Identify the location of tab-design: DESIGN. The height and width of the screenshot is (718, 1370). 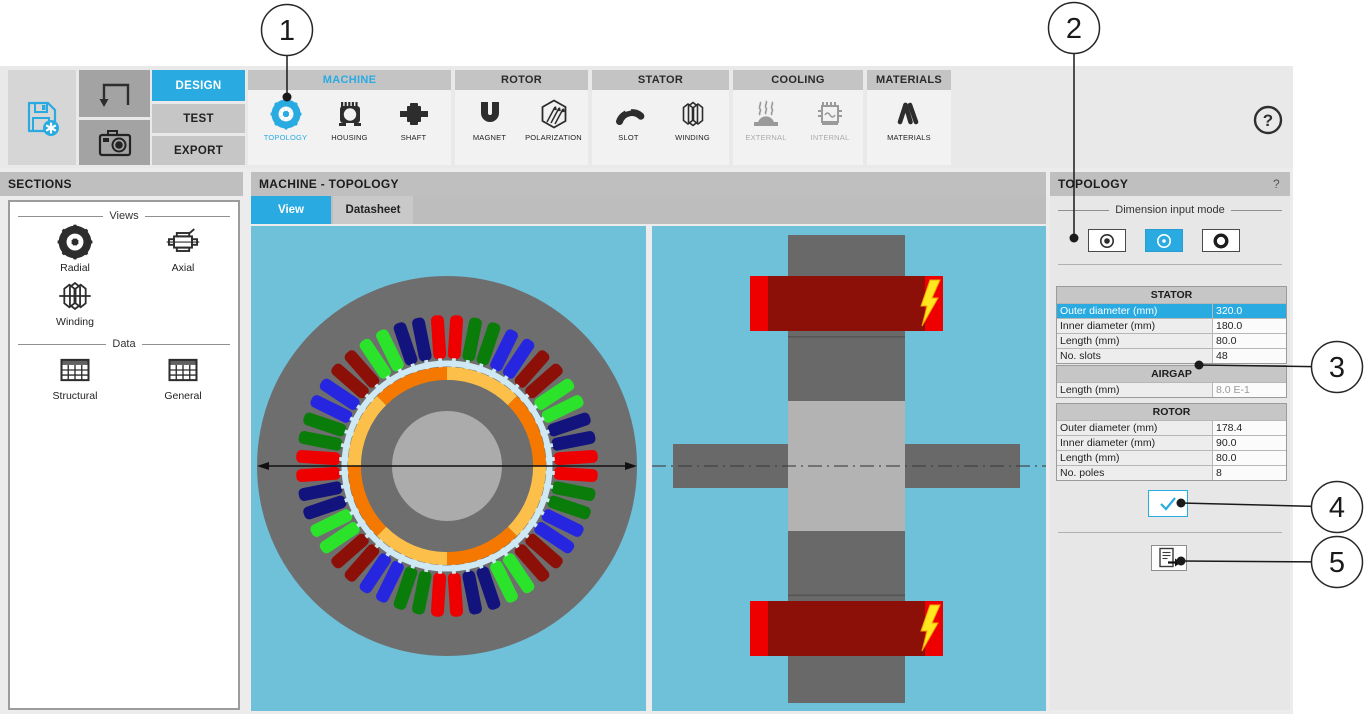
(198, 85).